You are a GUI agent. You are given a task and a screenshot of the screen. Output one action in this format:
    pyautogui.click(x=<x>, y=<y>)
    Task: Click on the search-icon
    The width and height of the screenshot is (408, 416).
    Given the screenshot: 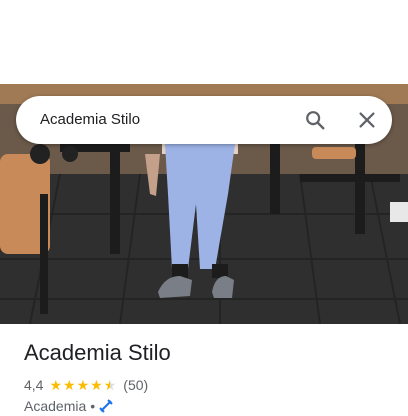 What is the action you would take?
    pyautogui.click(x=315, y=120)
    